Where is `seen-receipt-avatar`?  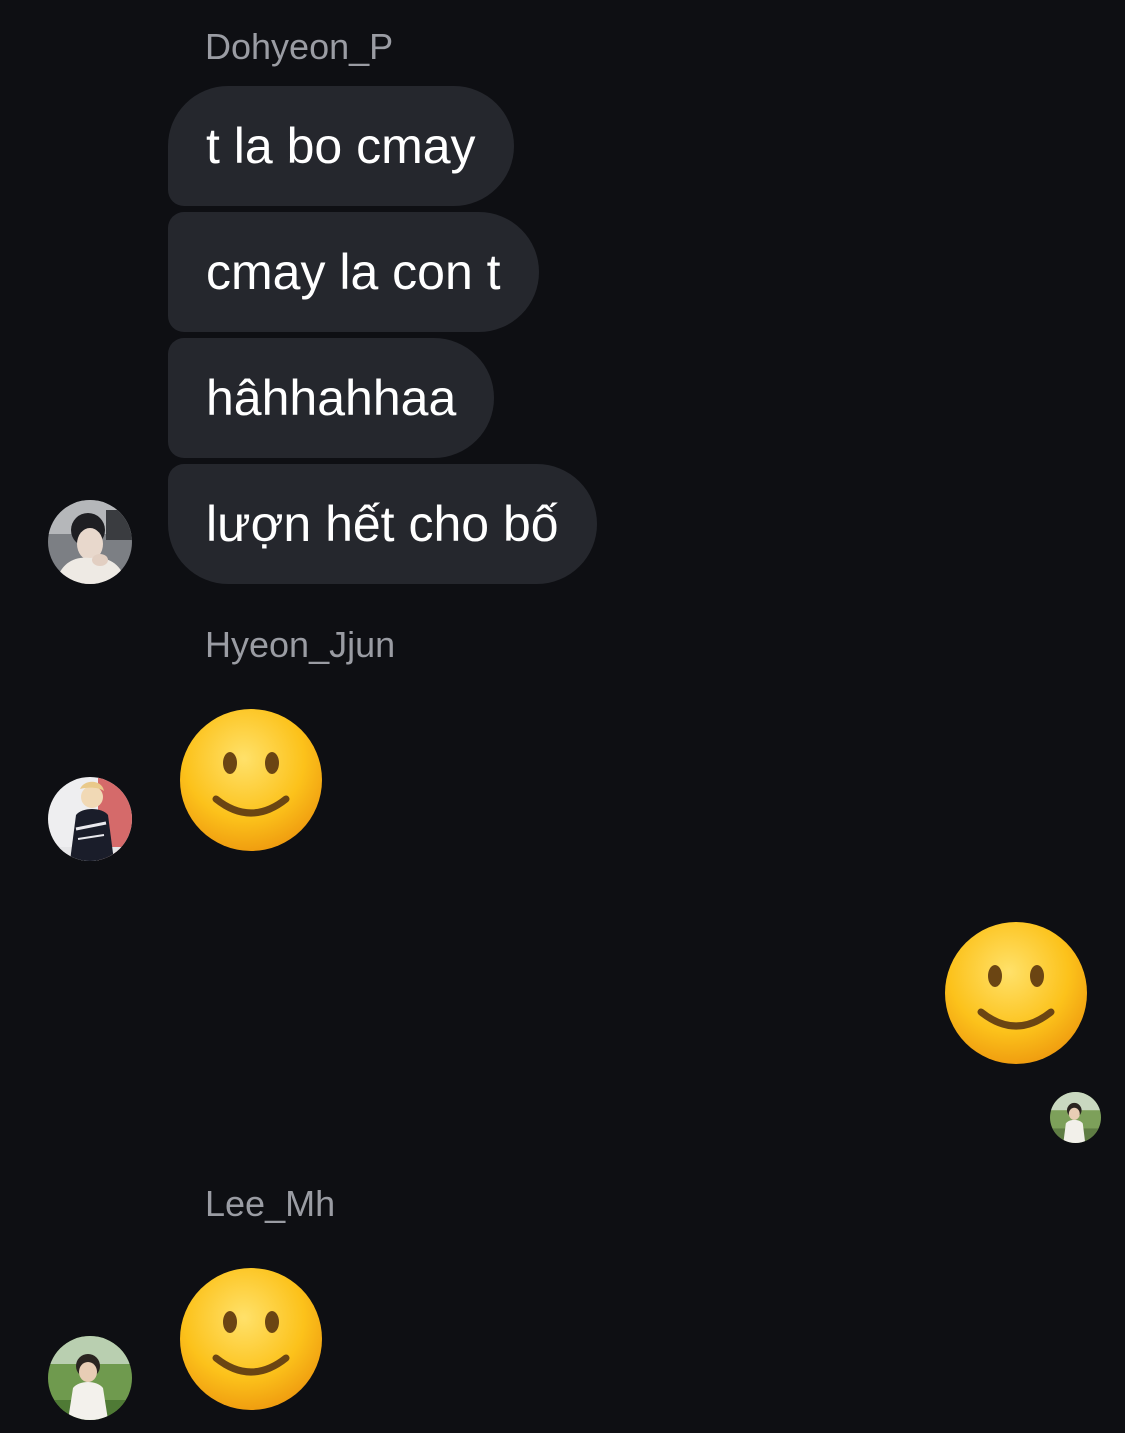
seen-receipt-avatar is located at coordinates (1075, 1117).